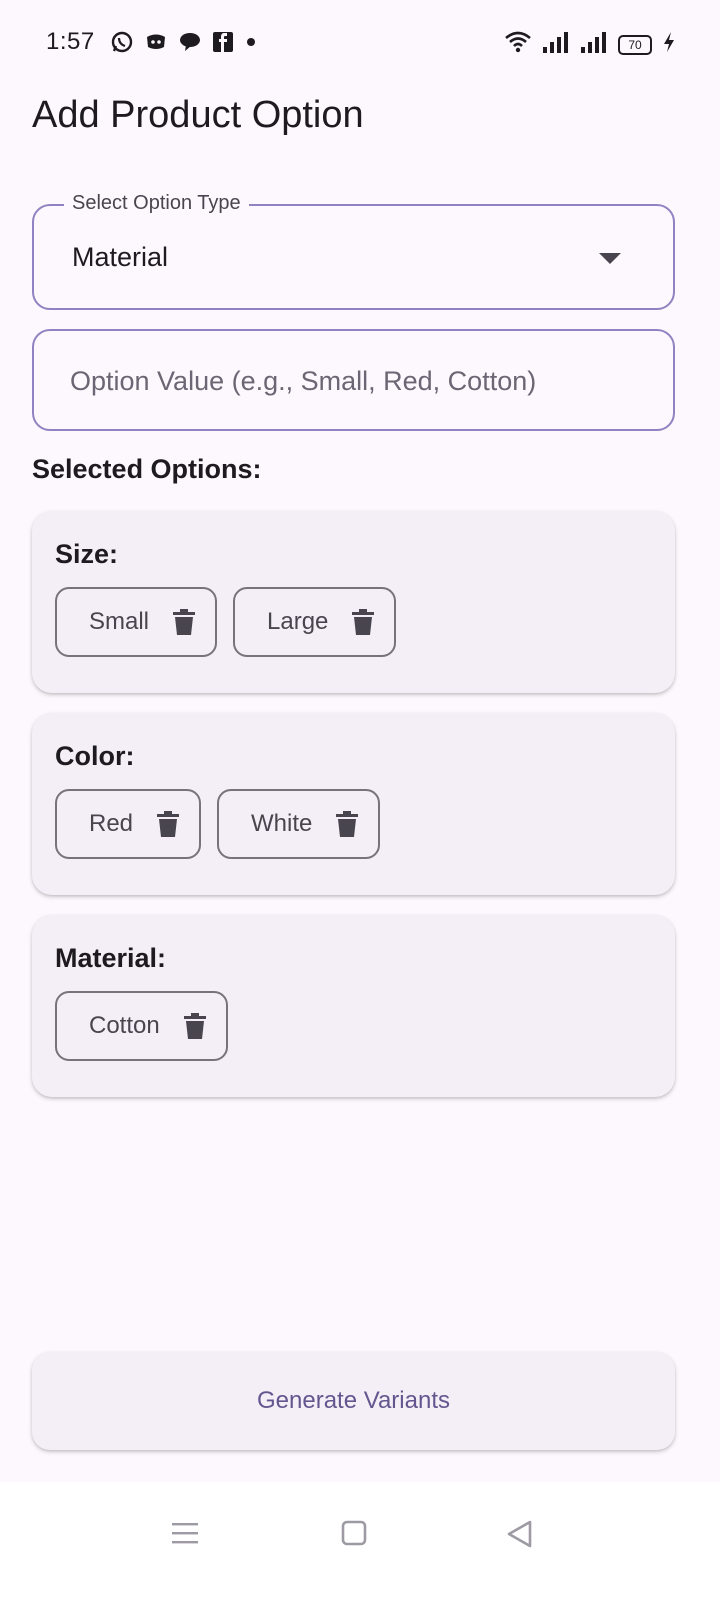  What do you see at coordinates (610, 261) in the screenshot?
I see `dropdown-arrow-icon` at bounding box center [610, 261].